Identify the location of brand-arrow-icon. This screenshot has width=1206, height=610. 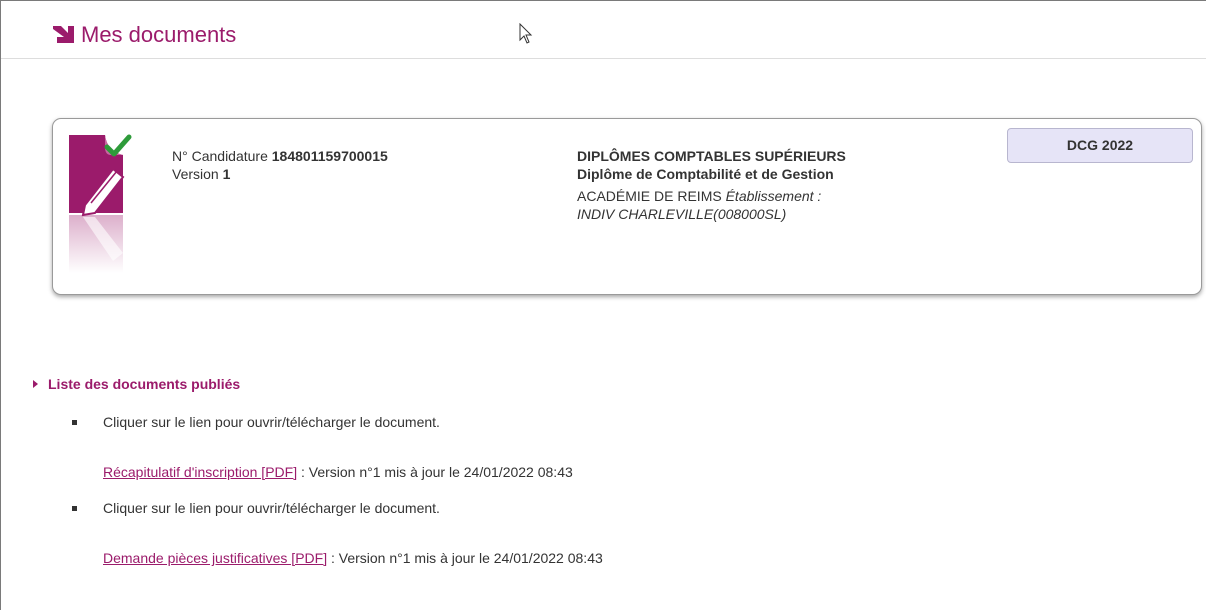
(63, 34).